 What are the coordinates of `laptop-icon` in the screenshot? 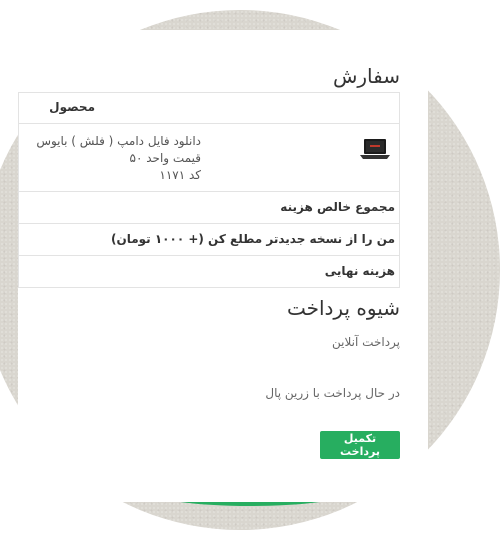 It's located at (375, 149).